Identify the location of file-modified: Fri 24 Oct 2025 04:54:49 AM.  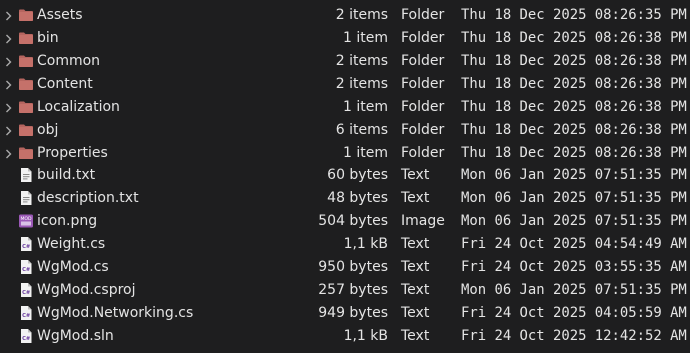
(574, 244).